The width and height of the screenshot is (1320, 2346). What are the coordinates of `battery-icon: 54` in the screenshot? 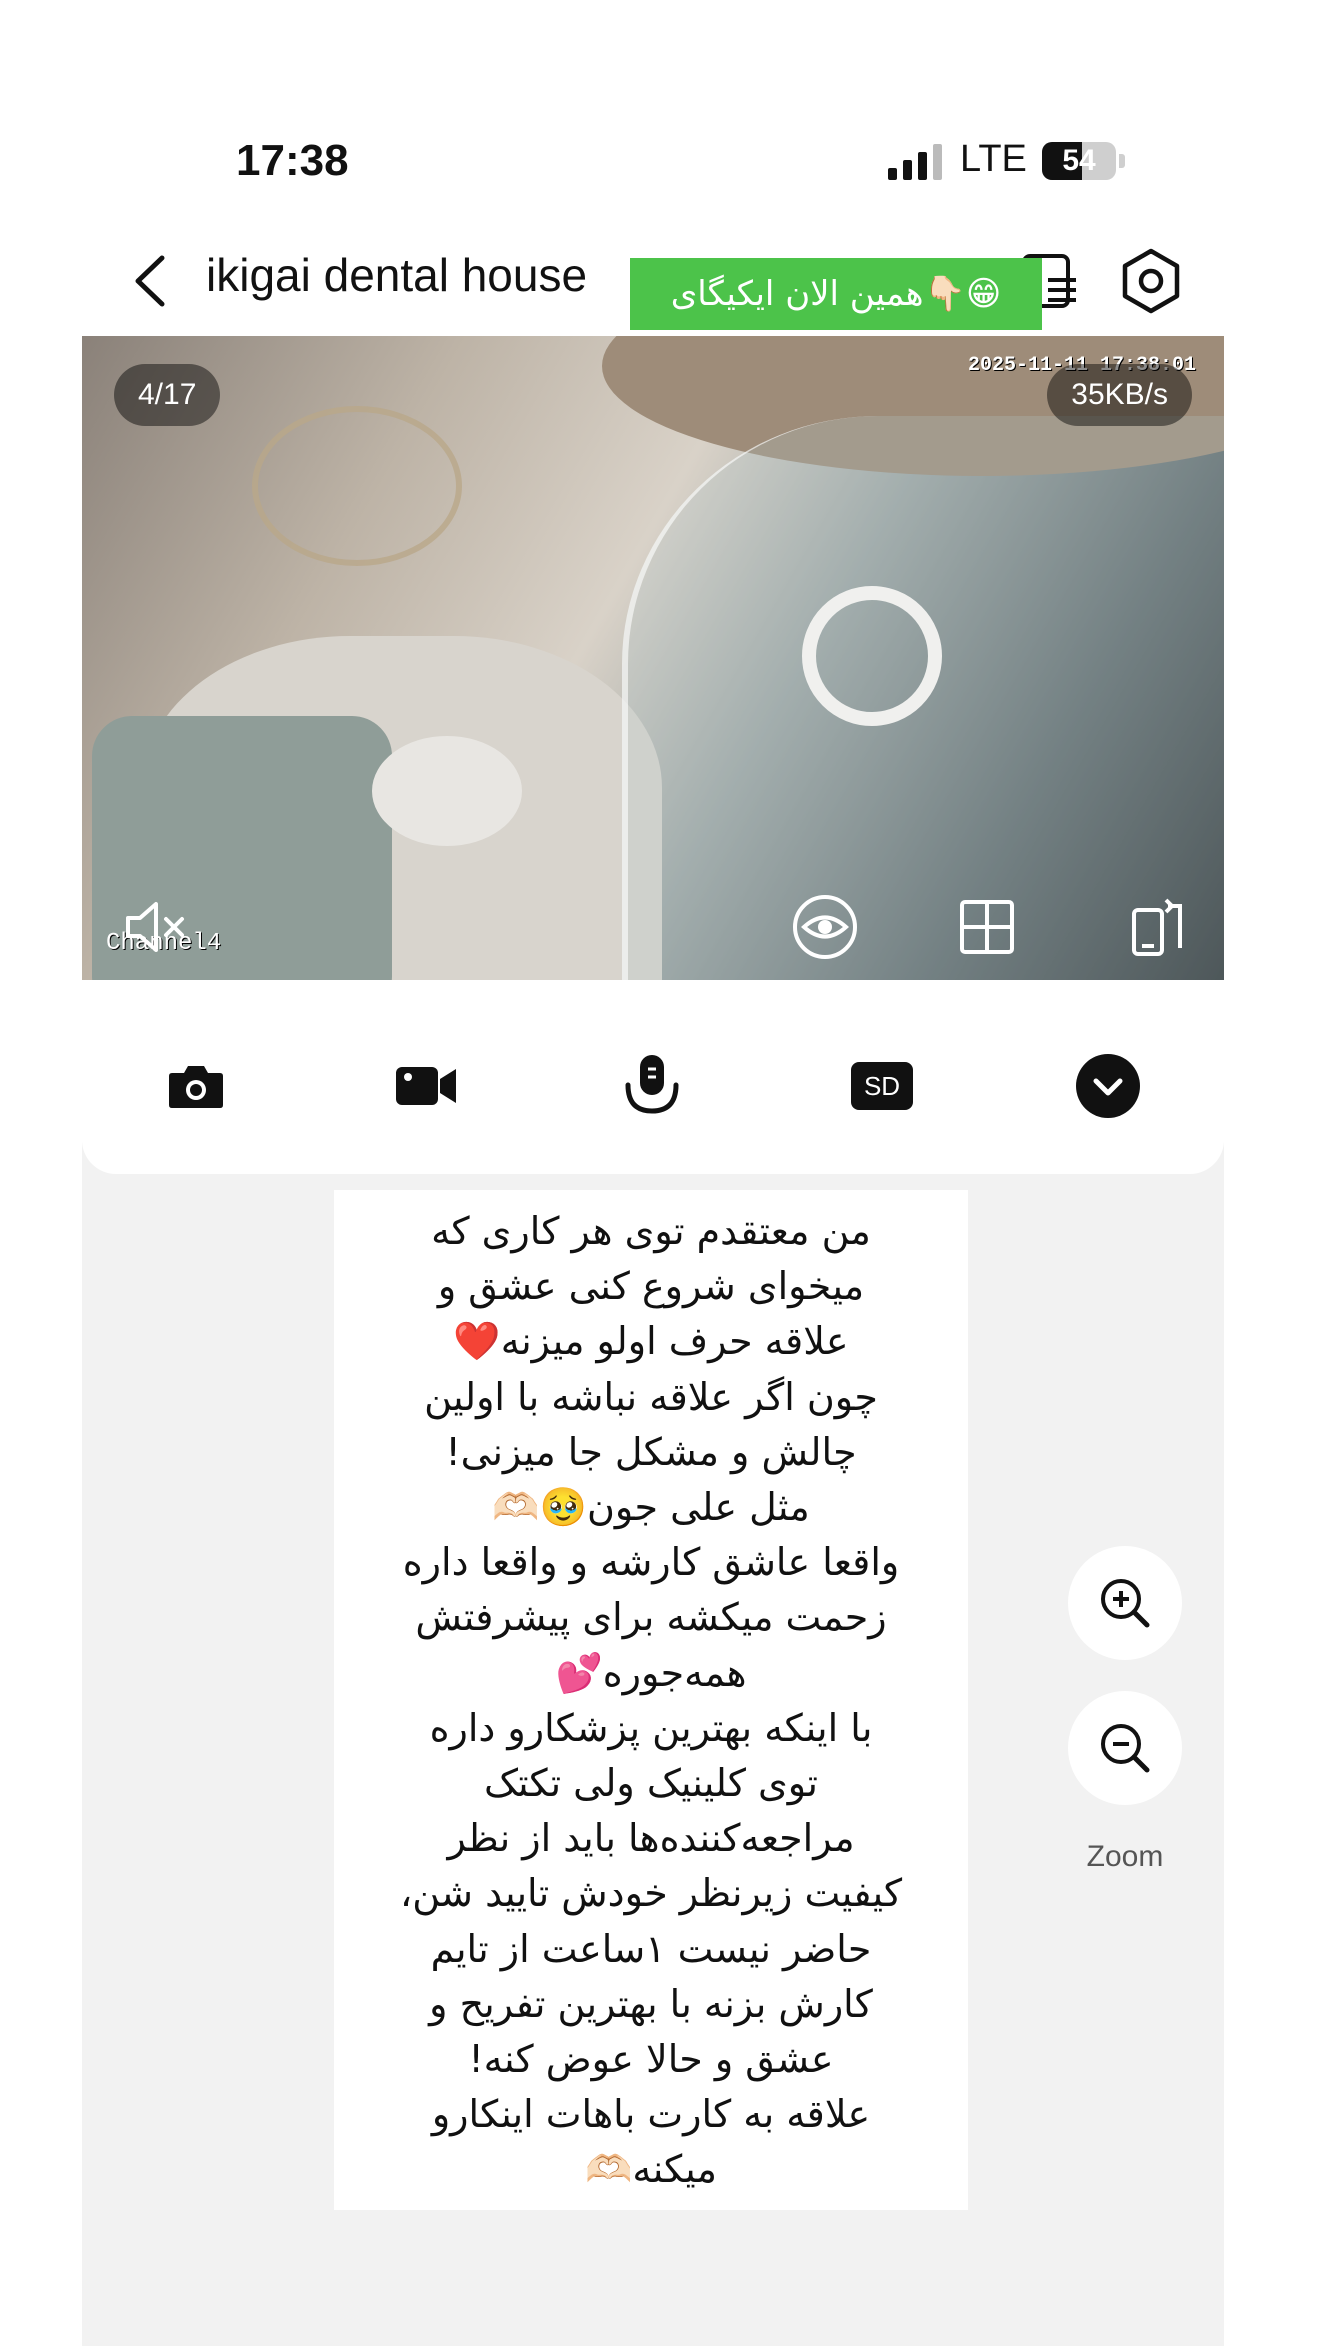 It's located at (1079, 161).